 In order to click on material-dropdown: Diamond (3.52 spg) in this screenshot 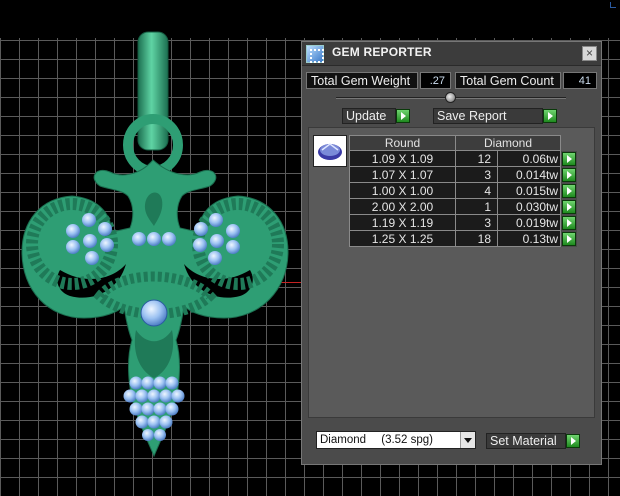, I will do `click(396, 440)`.